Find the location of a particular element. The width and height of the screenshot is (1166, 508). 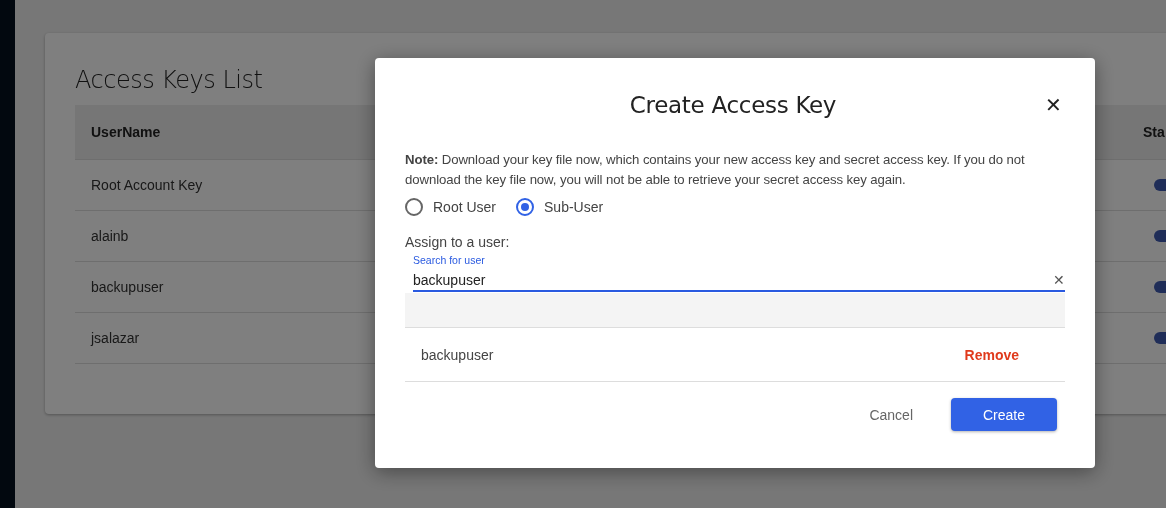

field-label: Assign to a user: is located at coordinates (458, 242).